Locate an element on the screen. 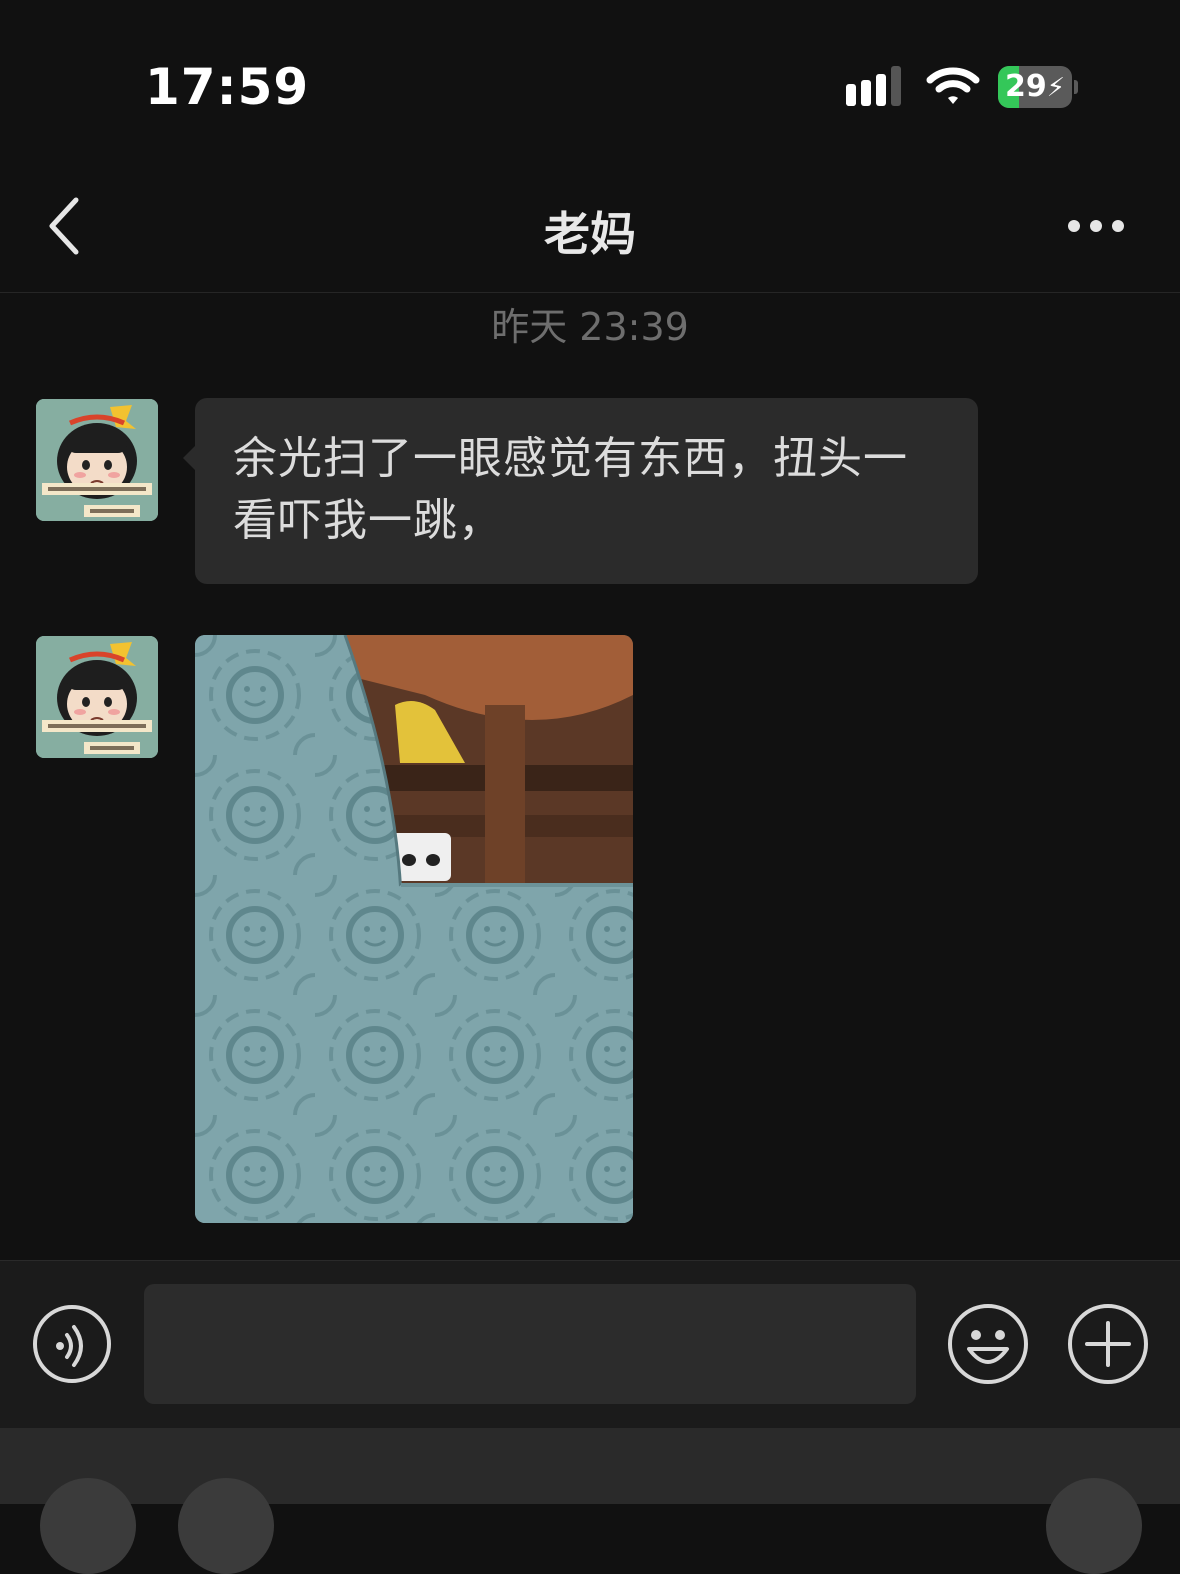 The image size is (1180, 1574). text-message-bubble: 余光扫了一眼感觉有东西，扭头一看吓我一跳， is located at coordinates (580, 491).